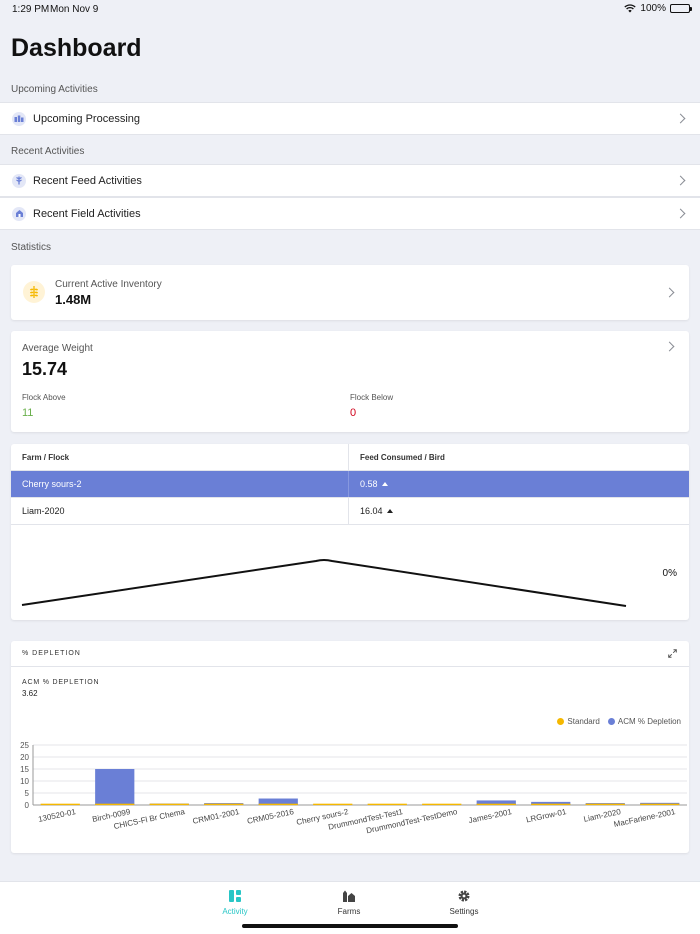  I want to click on wifi-icon, so click(630, 8).